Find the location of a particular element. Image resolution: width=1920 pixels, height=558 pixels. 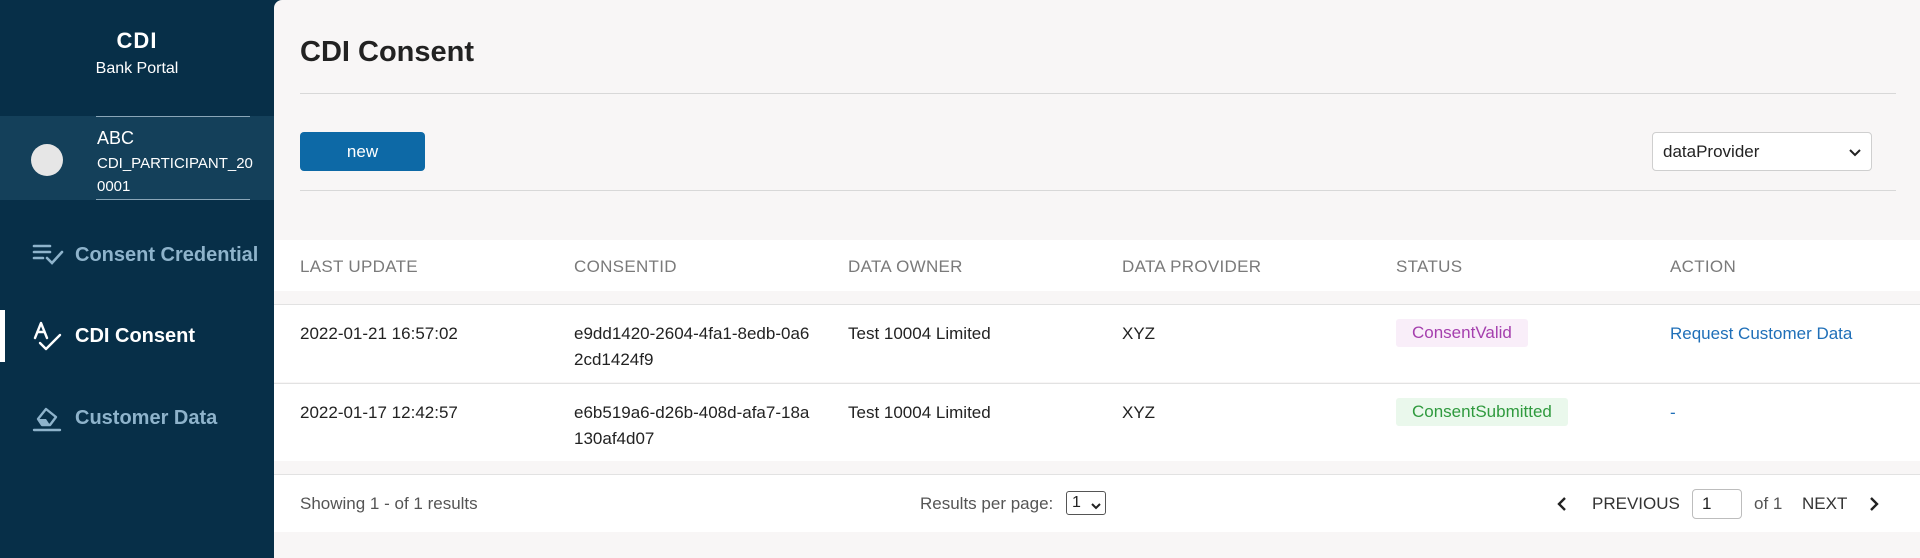

sidebar-item-label: Consent Credential is located at coordinates (167, 255).